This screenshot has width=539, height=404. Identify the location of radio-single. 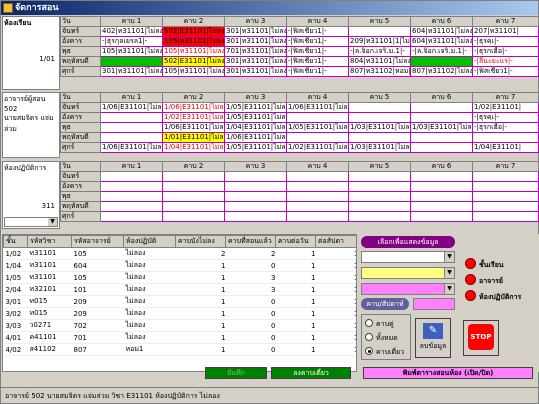
(369, 351).